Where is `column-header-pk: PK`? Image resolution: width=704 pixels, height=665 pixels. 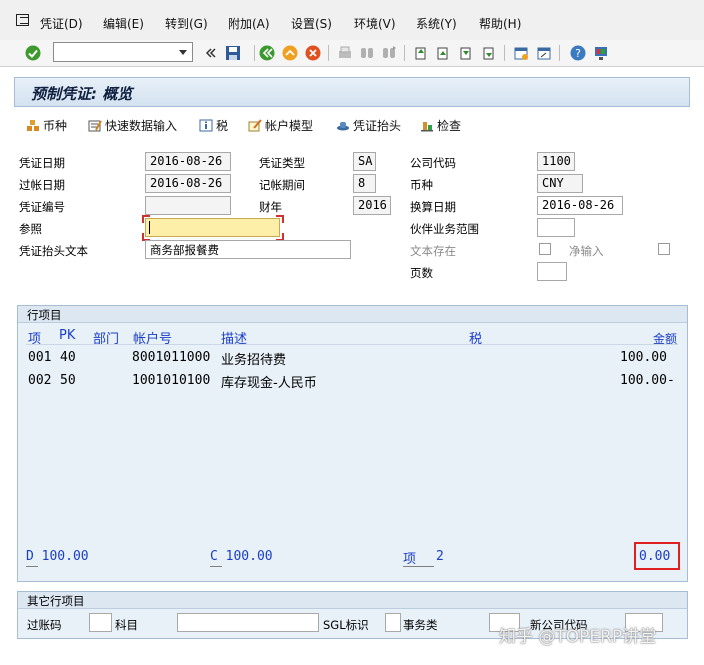 column-header-pk: PK is located at coordinates (67, 335).